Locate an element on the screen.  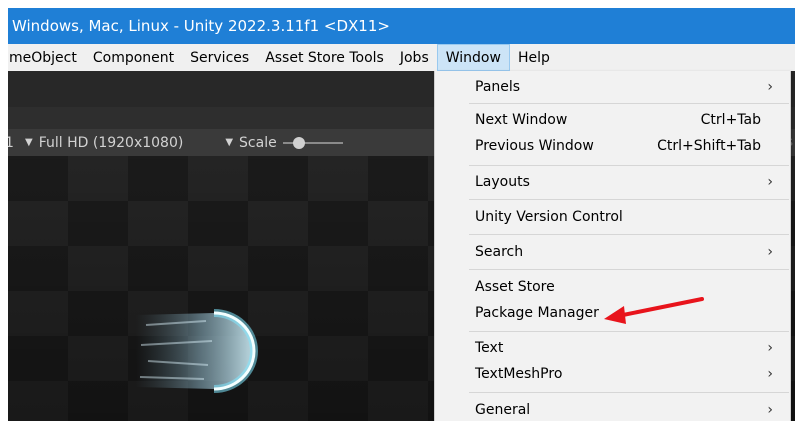
menu-item-textmeshpro: TextMeshPro › is located at coordinates (612, 374).